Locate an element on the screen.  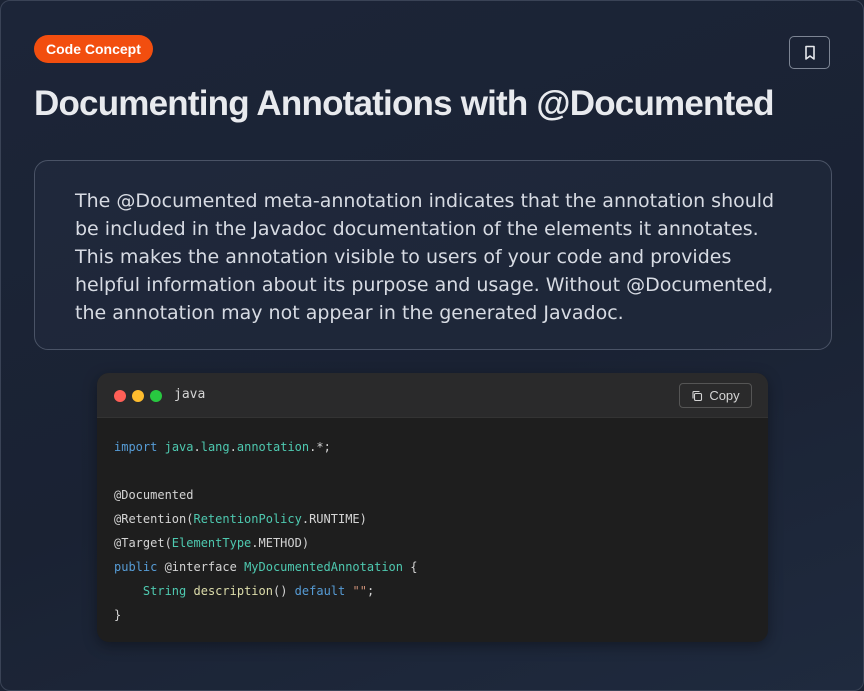
code-header: java Copy is located at coordinates (432, 395).